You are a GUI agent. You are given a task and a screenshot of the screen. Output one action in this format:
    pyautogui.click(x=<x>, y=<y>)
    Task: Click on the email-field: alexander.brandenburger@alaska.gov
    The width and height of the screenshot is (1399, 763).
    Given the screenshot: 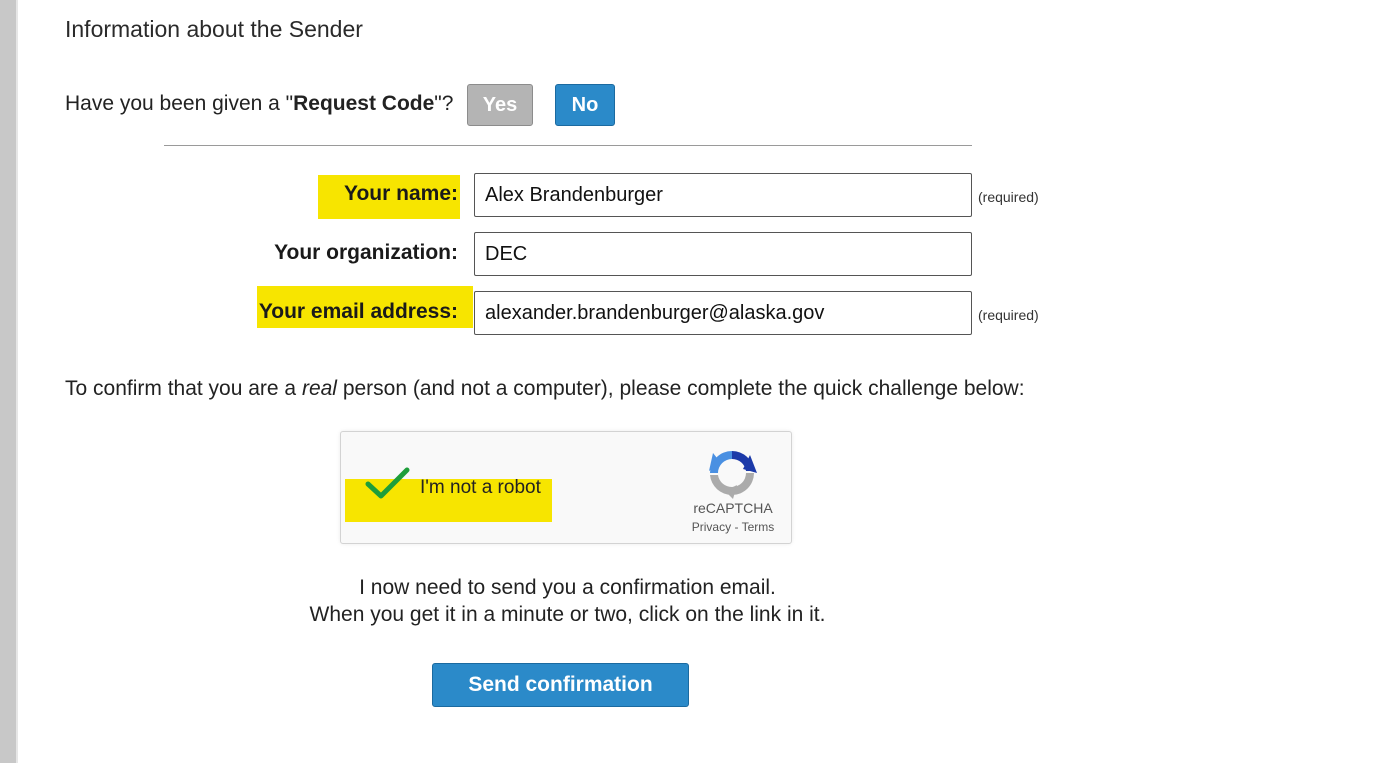 What is the action you would take?
    pyautogui.click(x=723, y=313)
    